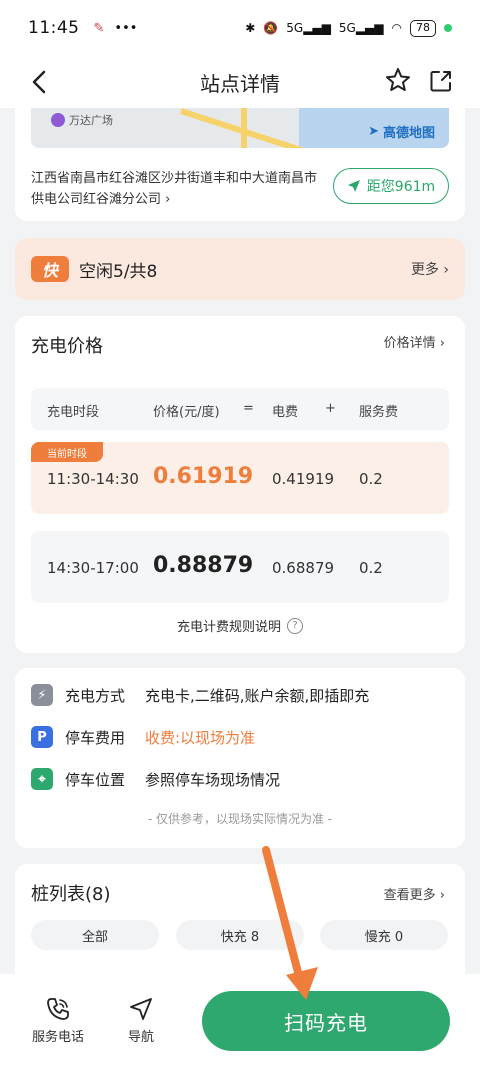 The width and height of the screenshot is (480, 1066). What do you see at coordinates (42, 779) in the screenshot?
I see `location-pin-icon: ⌖` at bounding box center [42, 779].